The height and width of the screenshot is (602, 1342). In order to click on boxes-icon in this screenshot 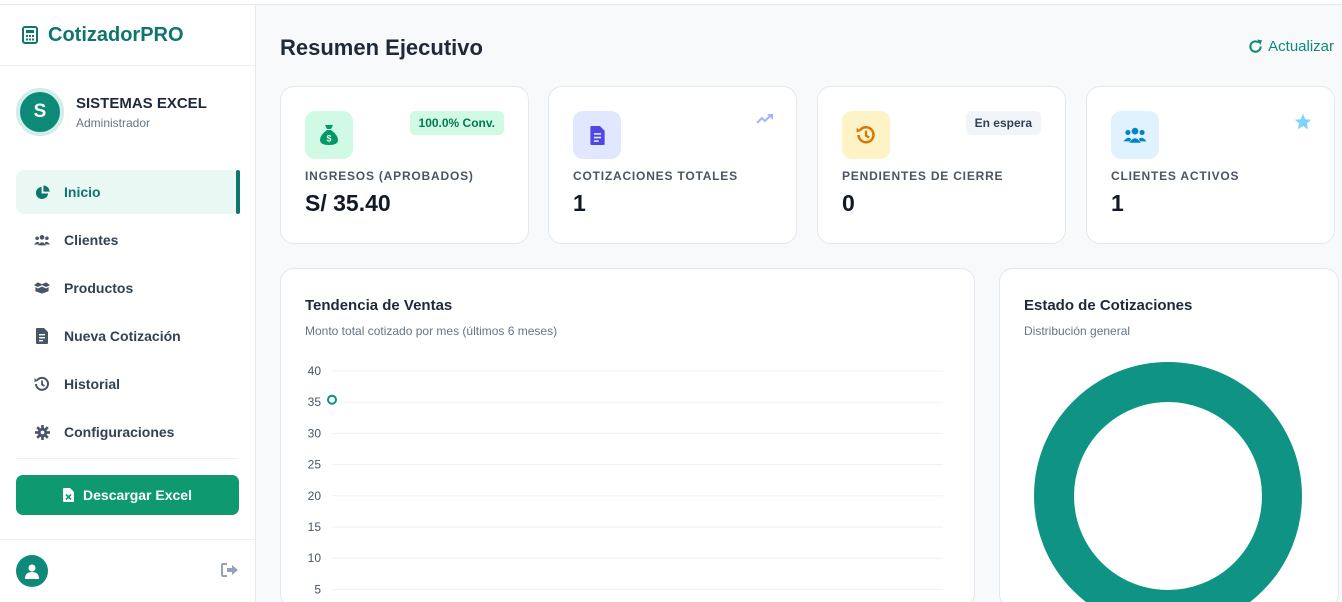, I will do `click(42, 288)`.